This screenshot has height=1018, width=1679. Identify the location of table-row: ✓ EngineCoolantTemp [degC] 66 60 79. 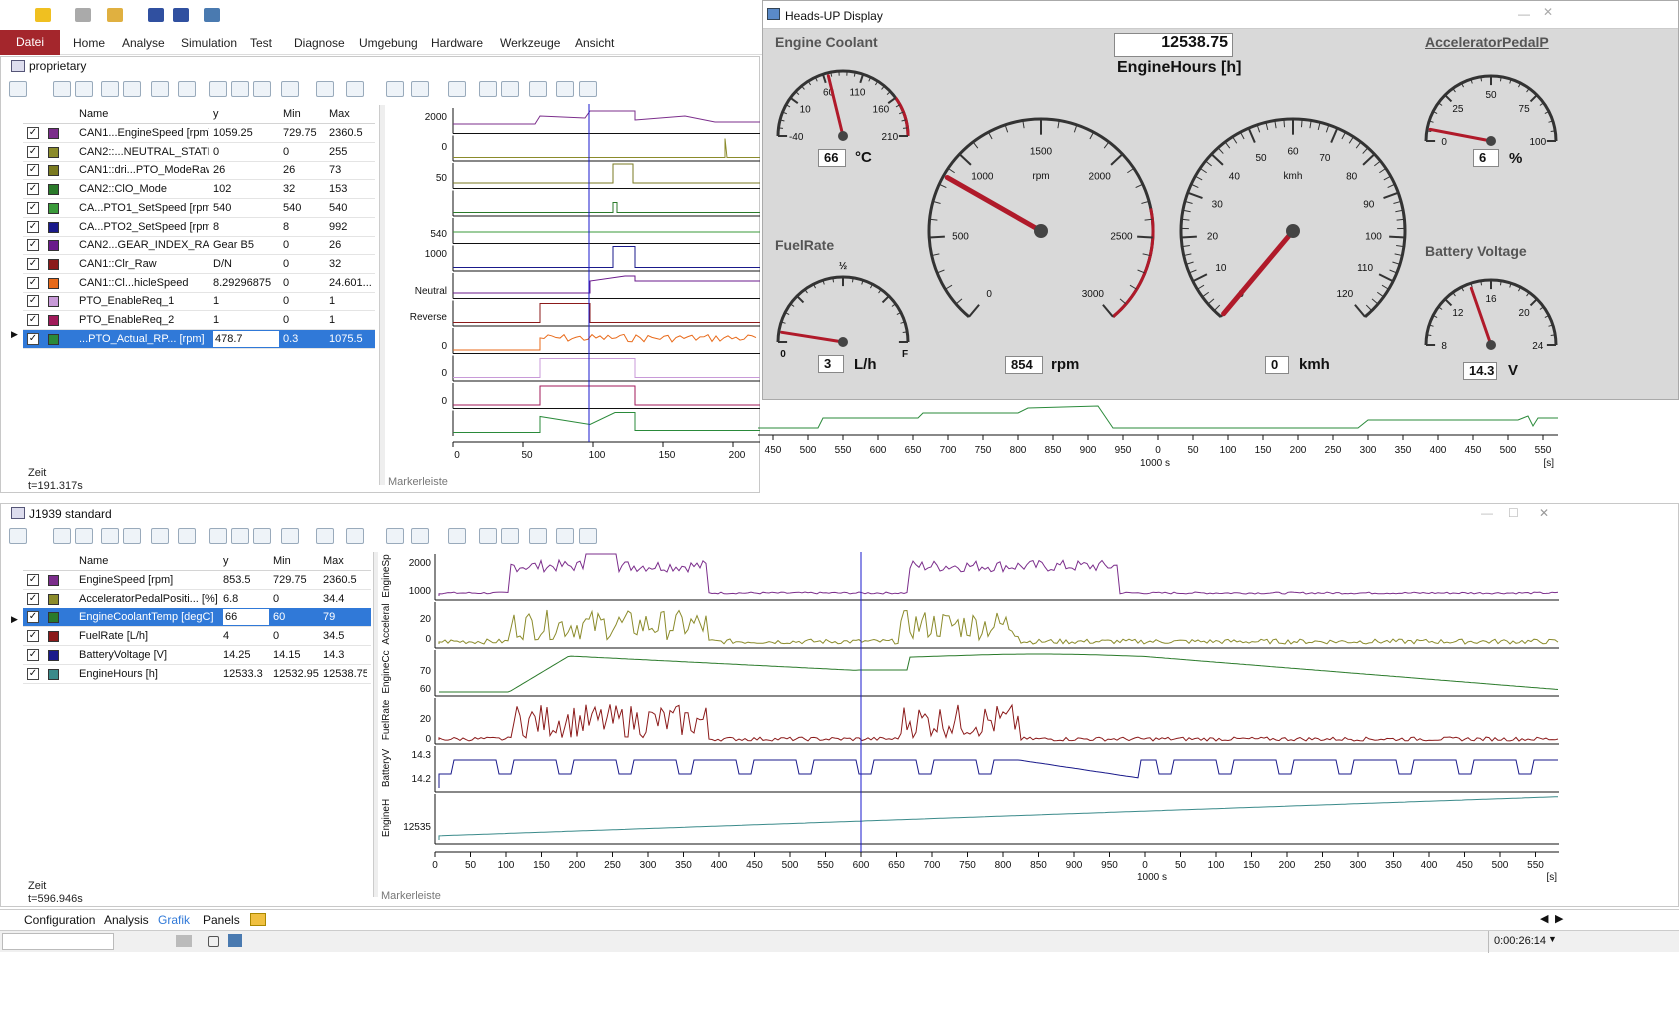
(197, 618).